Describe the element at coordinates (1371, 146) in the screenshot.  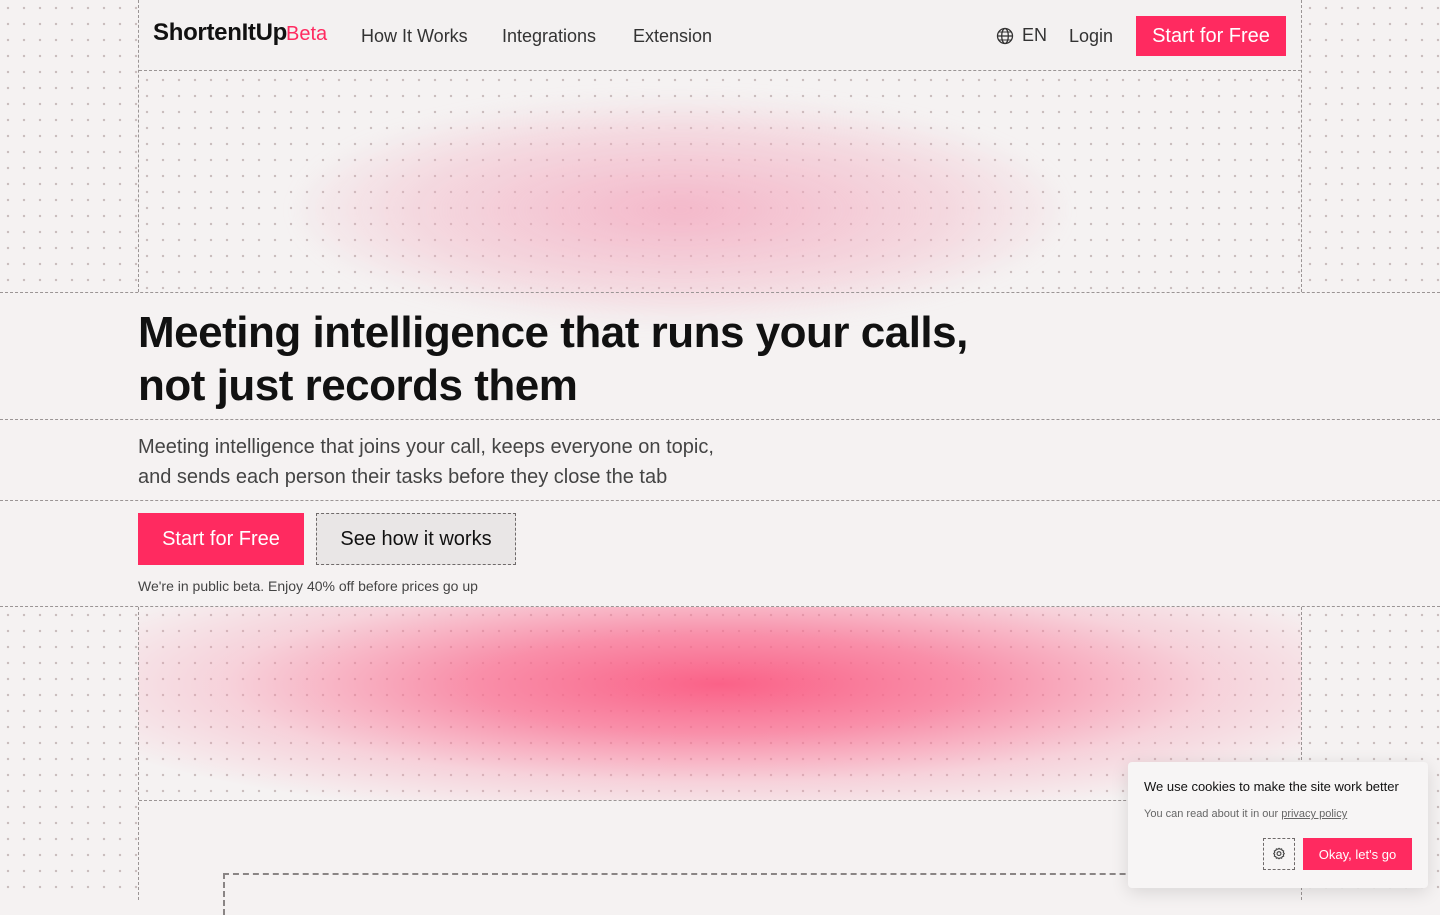
I see `dot-pattern-right-top` at that location.